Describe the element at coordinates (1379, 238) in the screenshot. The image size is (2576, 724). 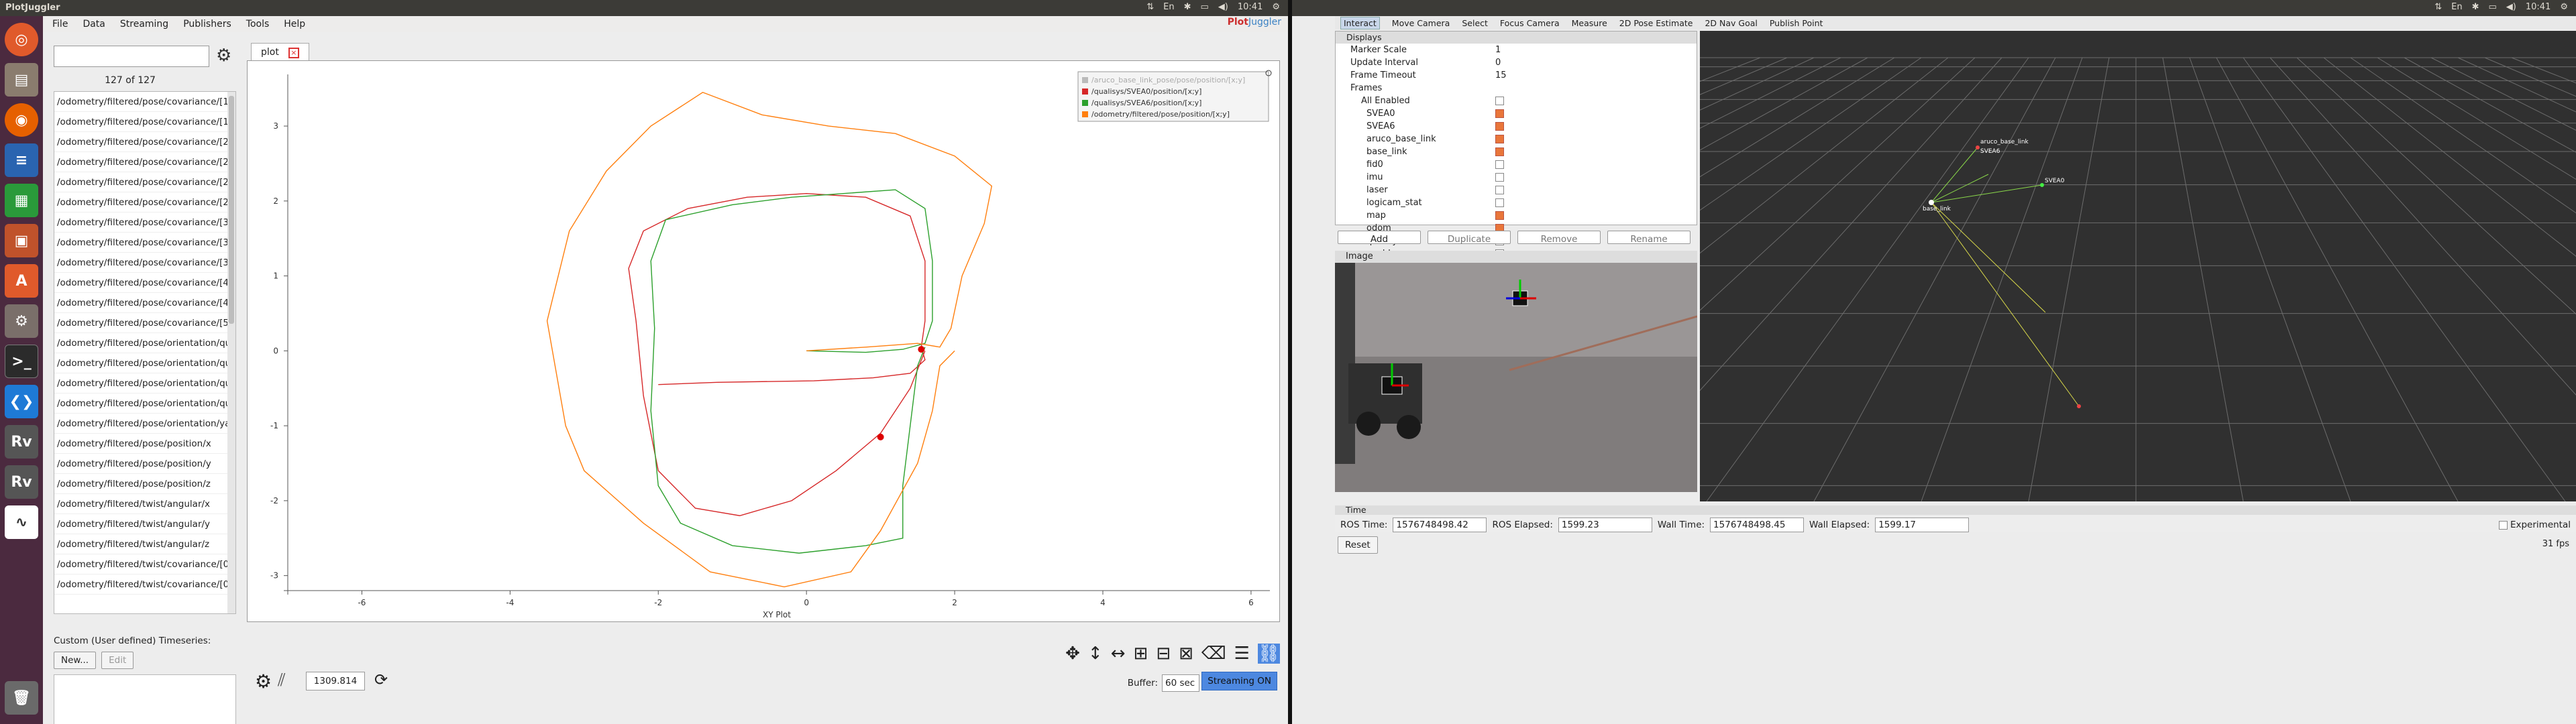
I see `add-display-button: Add` at that location.